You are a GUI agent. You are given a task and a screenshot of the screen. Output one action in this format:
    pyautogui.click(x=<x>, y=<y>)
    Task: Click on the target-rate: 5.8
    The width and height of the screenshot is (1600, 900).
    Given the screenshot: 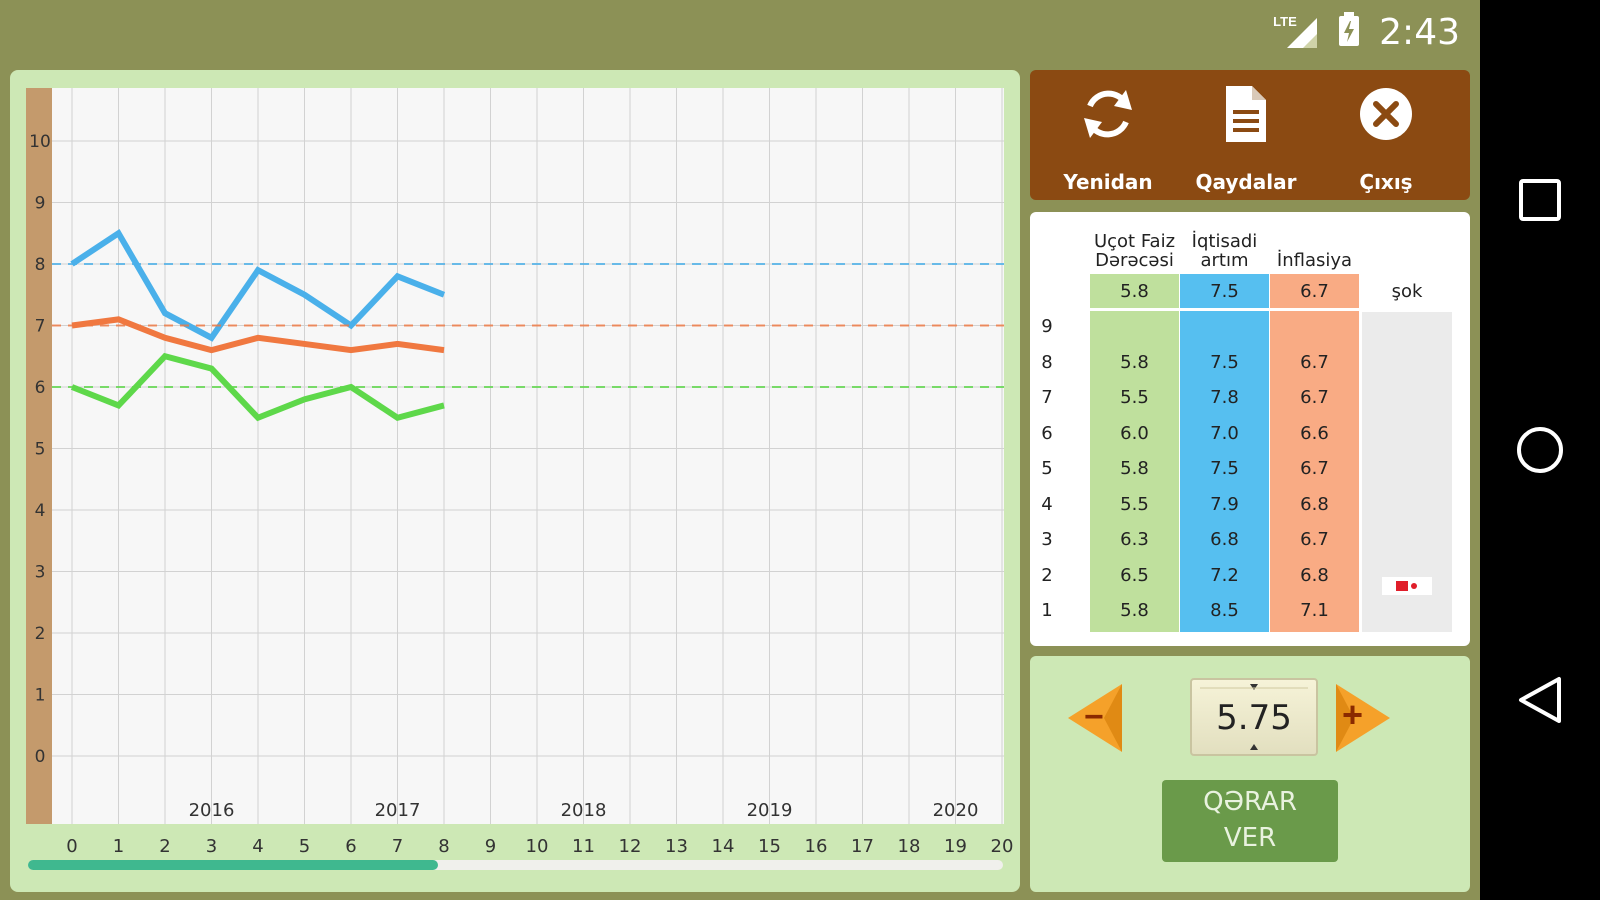 What is the action you would take?
    pyautogui.click(x=1134, y=291)
    